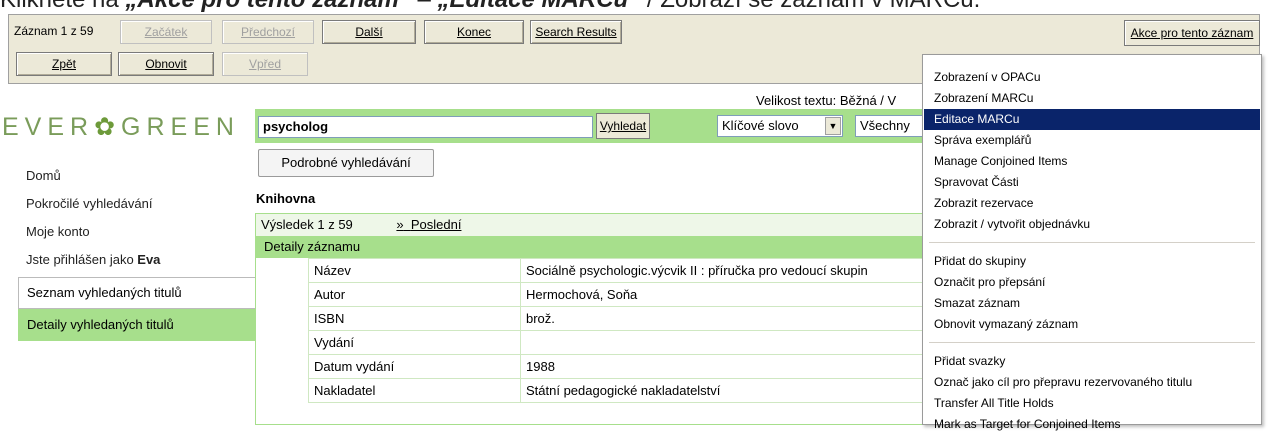 Image resolution: width=1272 pixels, height=435 pixels. I want to click on search-type-select: Klíčové slovo ▼, so click(780, 126).